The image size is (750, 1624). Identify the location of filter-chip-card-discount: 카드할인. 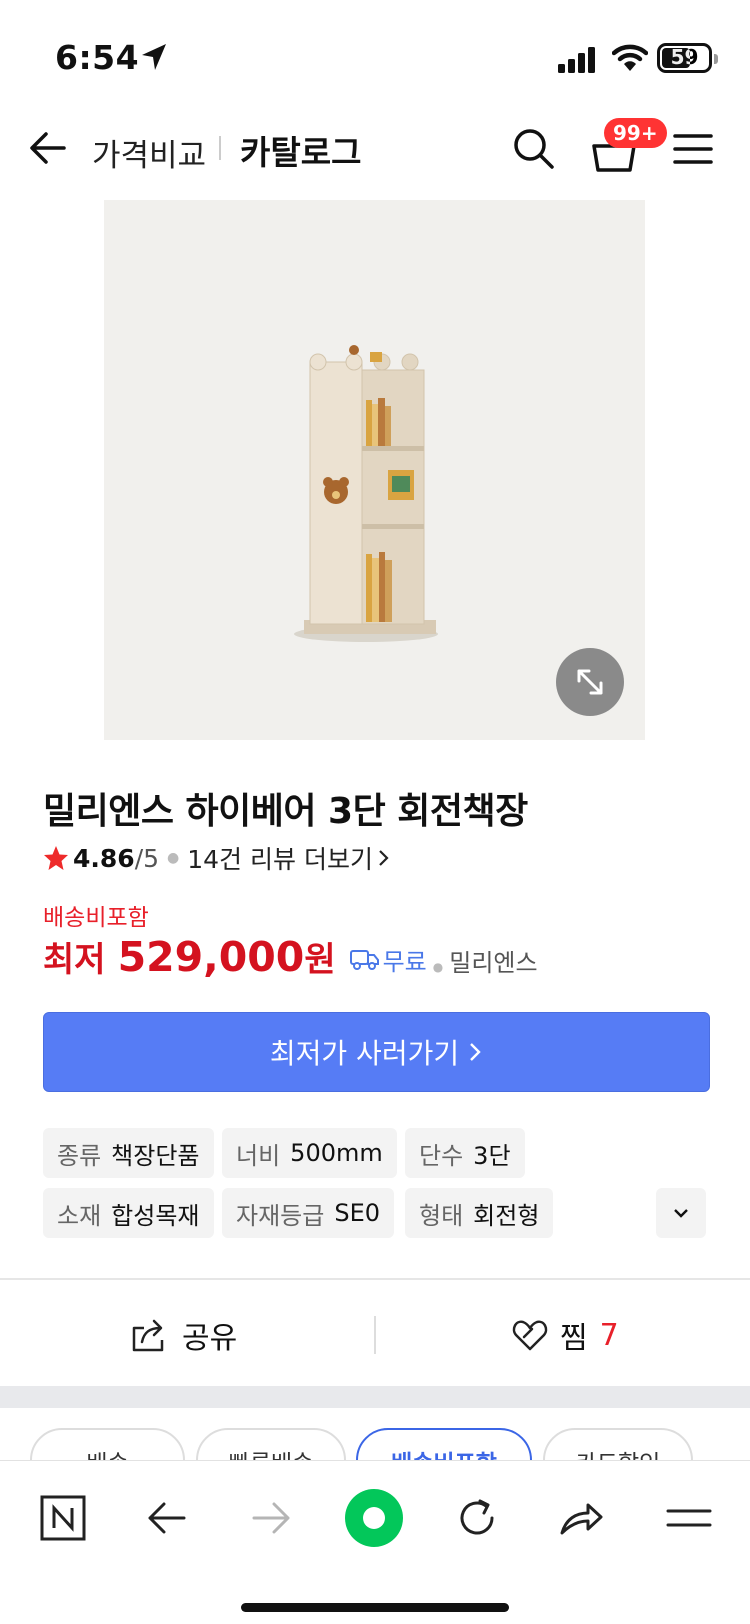
(618, 1444).